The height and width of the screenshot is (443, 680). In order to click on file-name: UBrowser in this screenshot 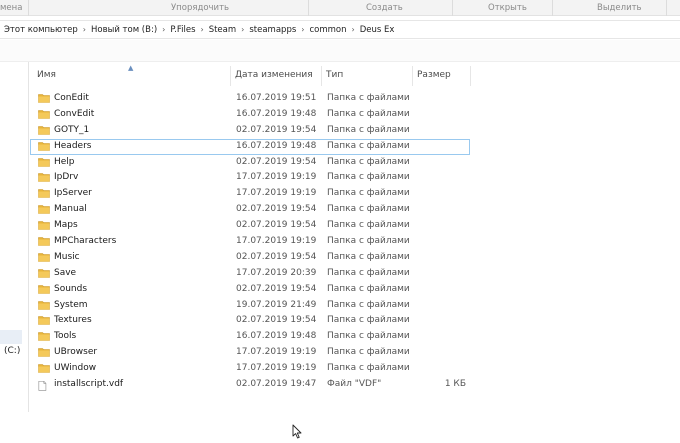, I will do `click(76, 352)`.